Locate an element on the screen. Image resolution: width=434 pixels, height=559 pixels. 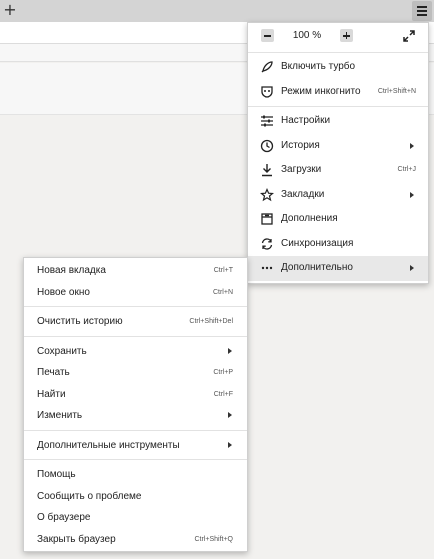
submenu-item-label: Помощь is located at coordinates (56, 474).